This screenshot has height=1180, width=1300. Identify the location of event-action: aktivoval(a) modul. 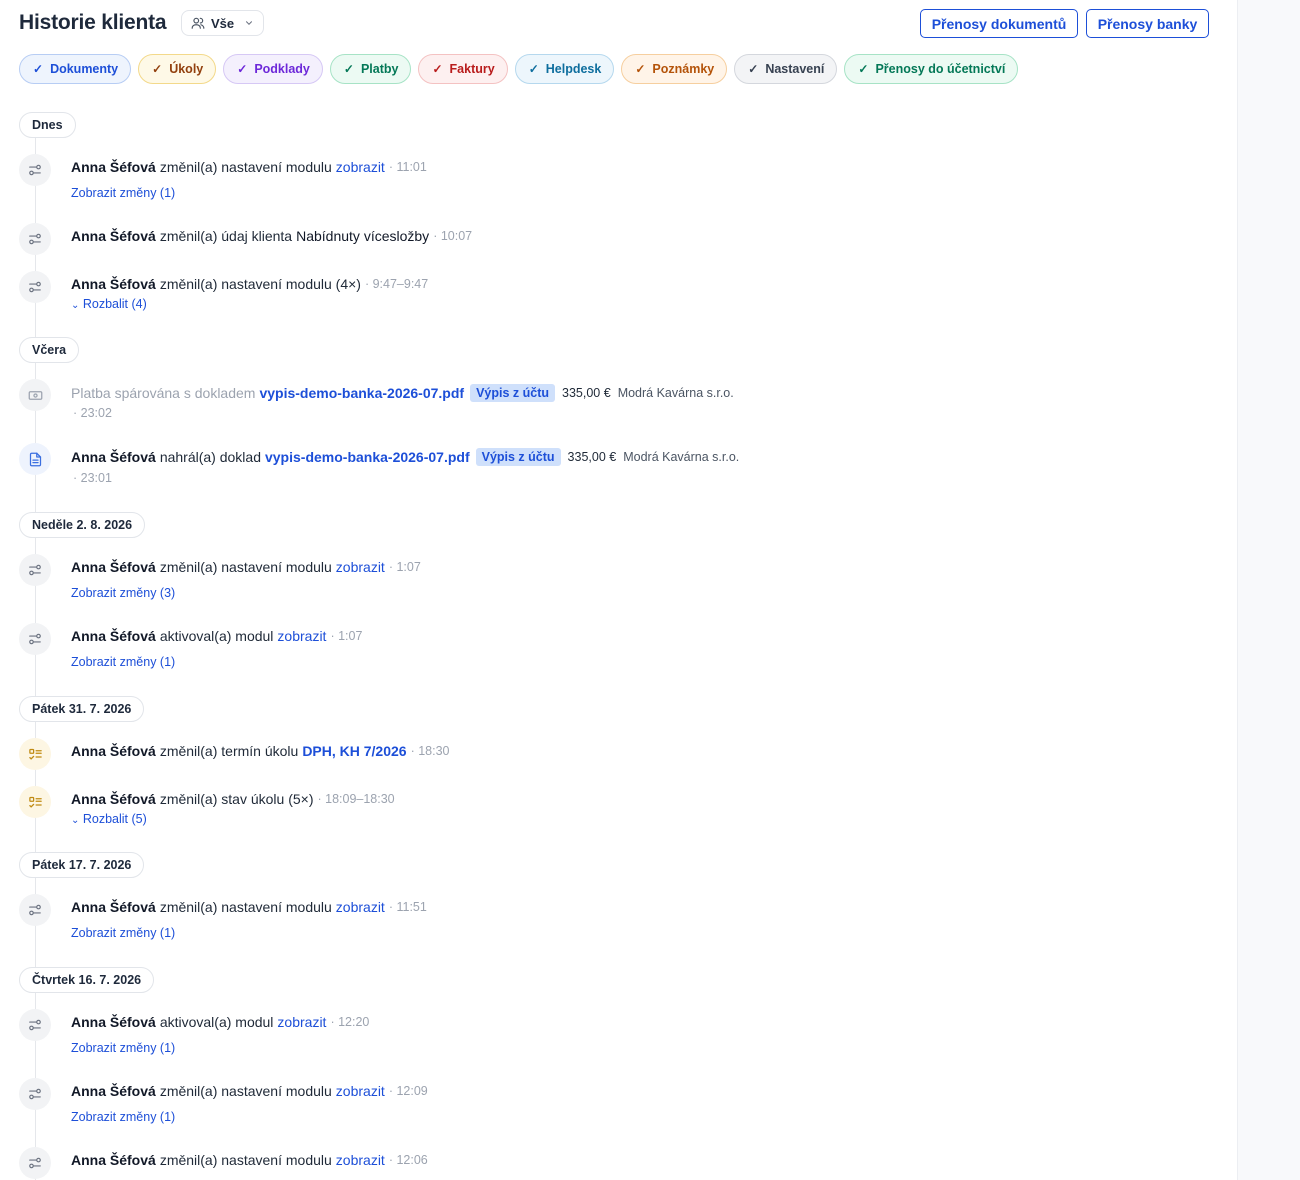
(216, 636).